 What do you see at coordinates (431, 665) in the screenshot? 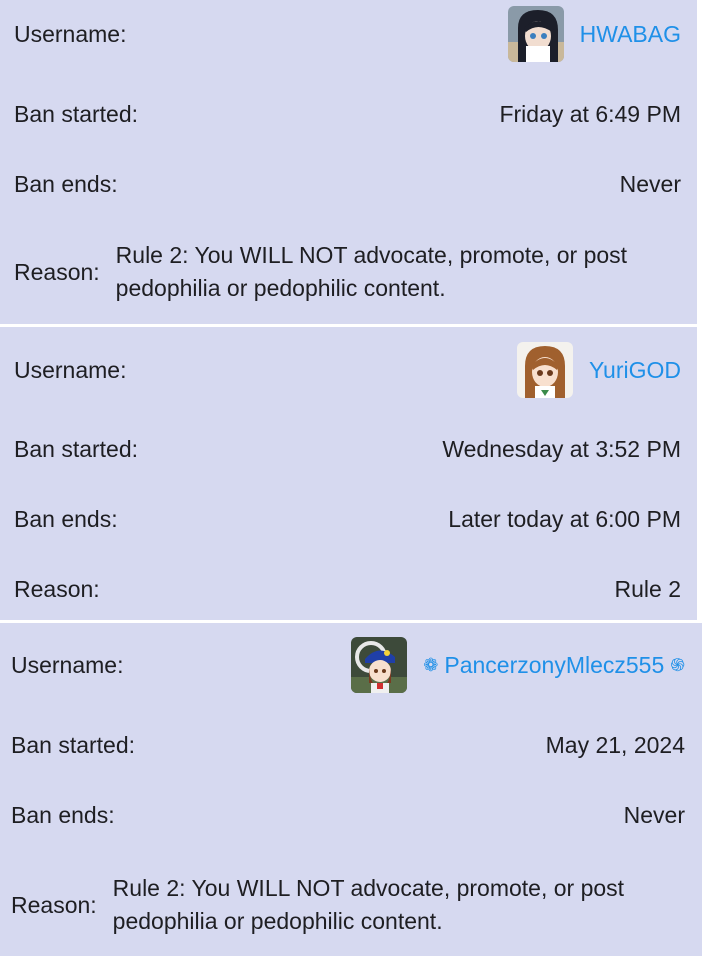
I see `flower-decoration-icon: ❁` at bounding box center [431, 665].